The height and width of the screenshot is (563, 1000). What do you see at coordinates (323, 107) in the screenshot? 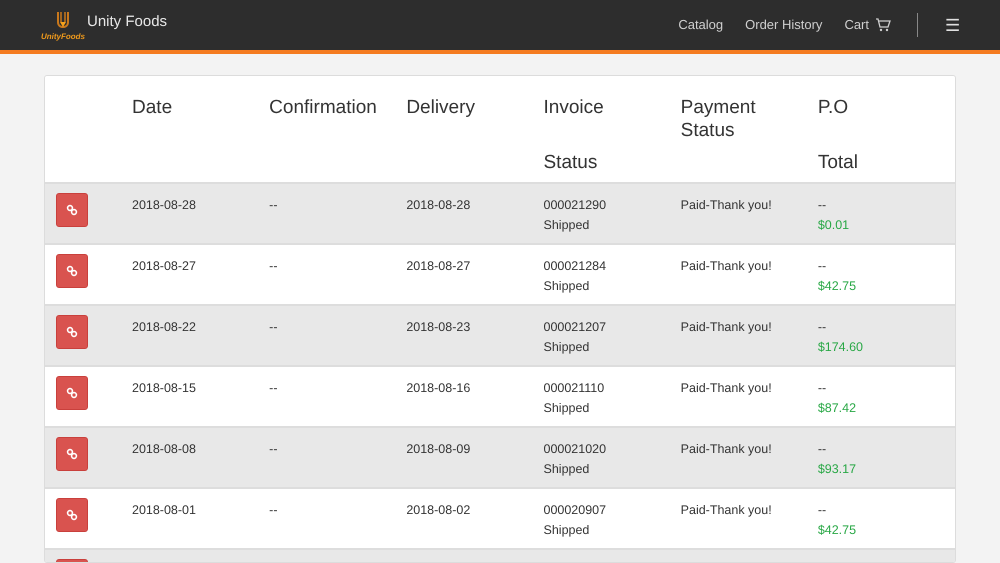
I see `column-header: Confirmation` at bounding box center [323, 107].